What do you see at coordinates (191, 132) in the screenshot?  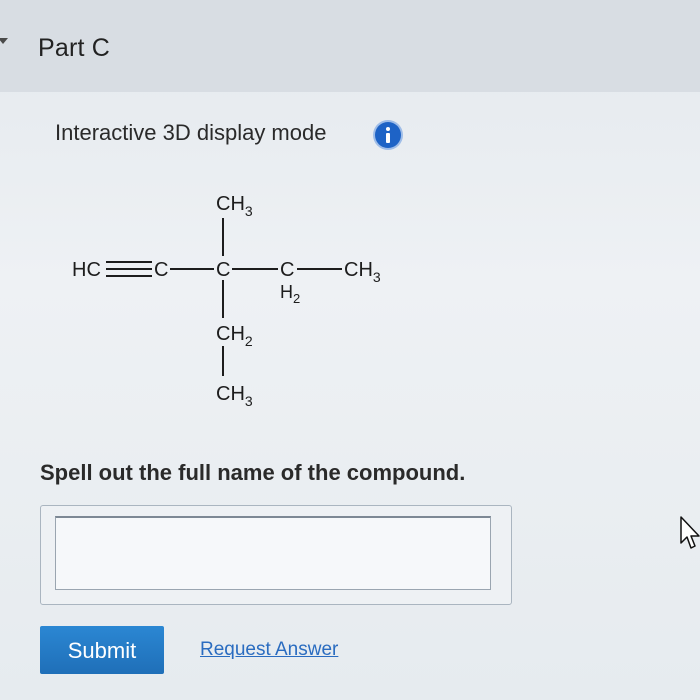 I see `display-mode-label: Interactive 3D display mode` at bounding box center [191, 132].